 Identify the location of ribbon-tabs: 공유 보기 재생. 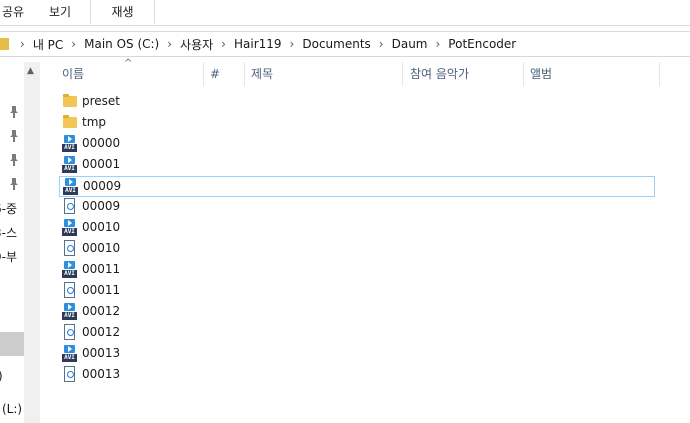
(345, 13).